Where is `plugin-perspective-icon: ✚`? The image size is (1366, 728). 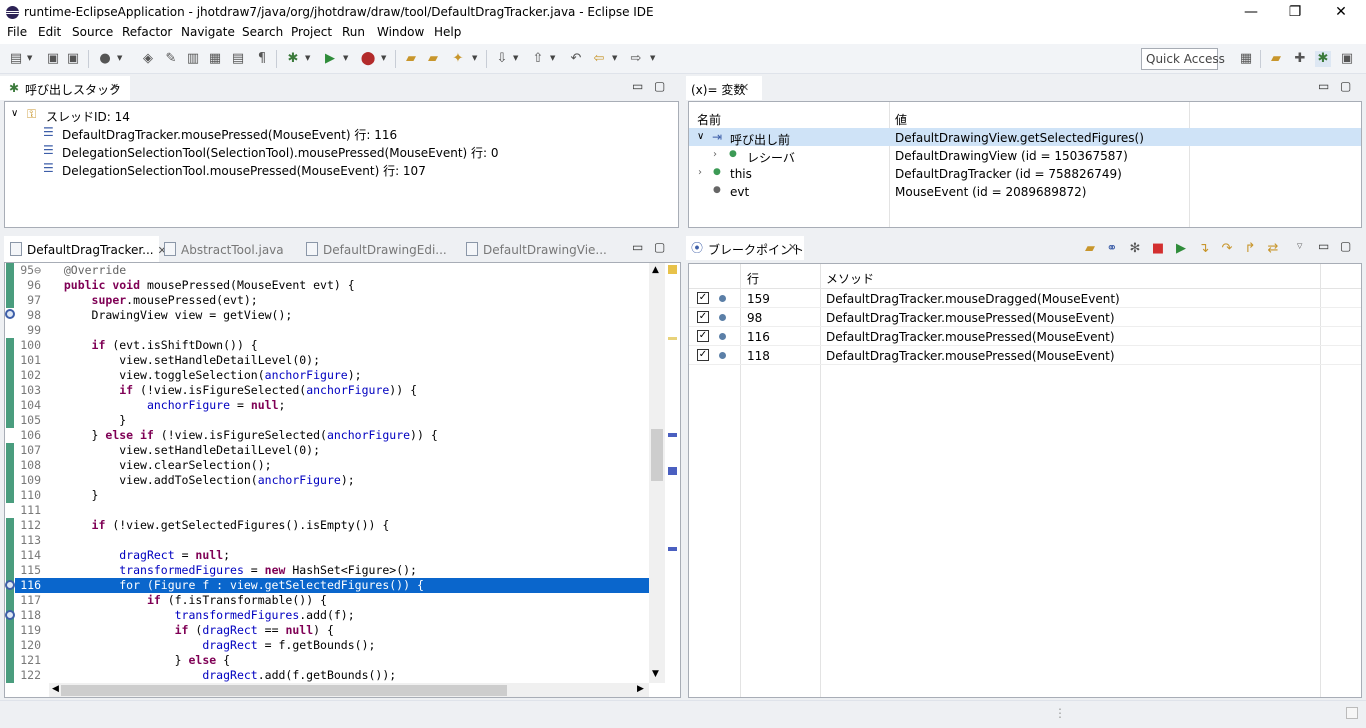 plugin-perspective-icon: ✚ is located at coordinates (1300, 59).